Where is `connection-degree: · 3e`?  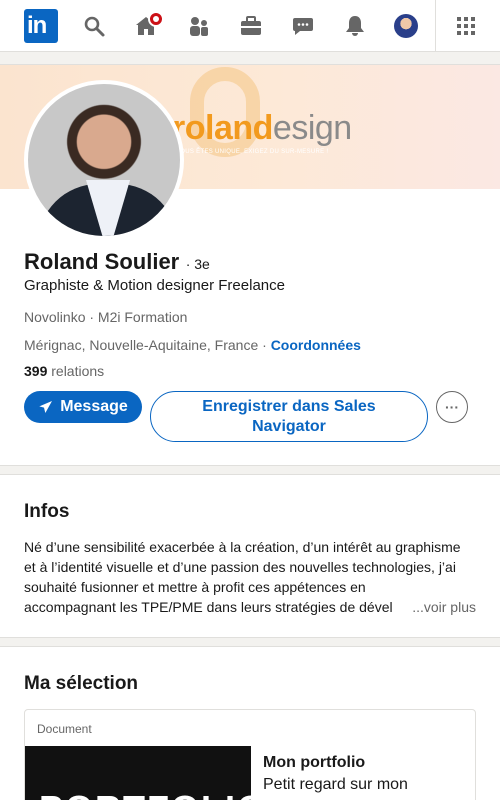
connection-degree: · 3e is located at coordinates (197, 264).